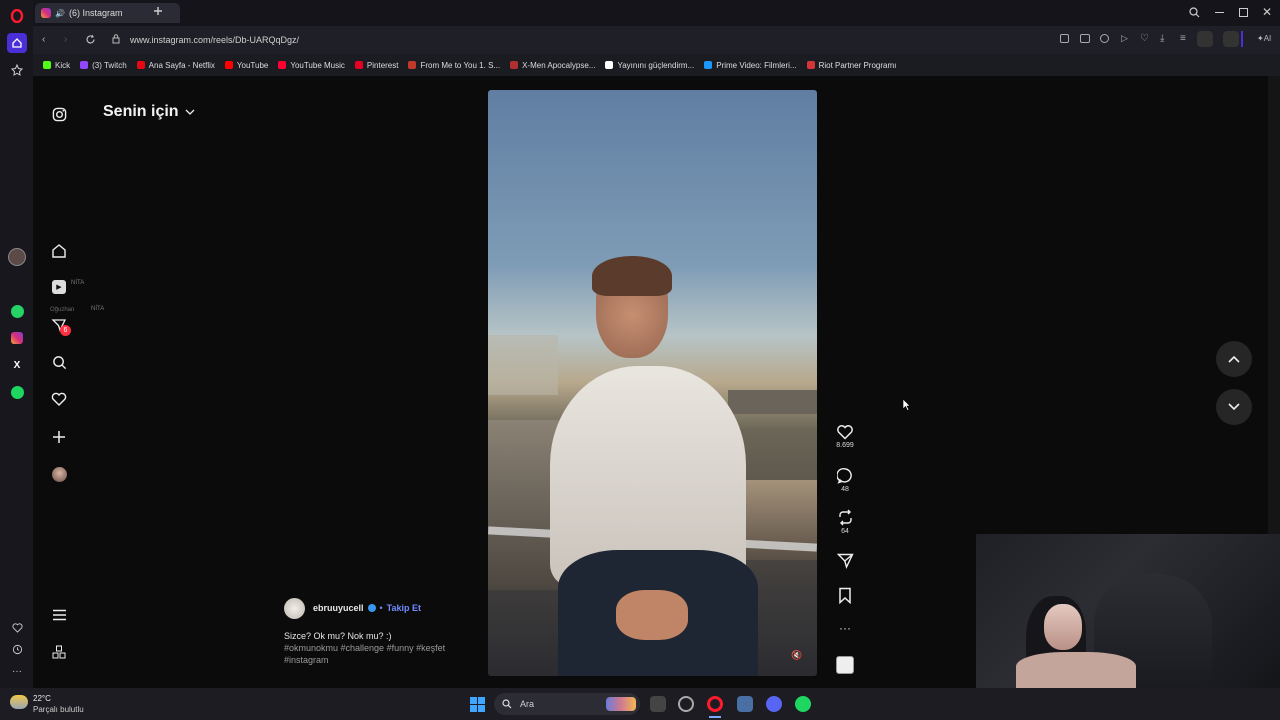  I want to click on task-view-icon, so click(658, 704).